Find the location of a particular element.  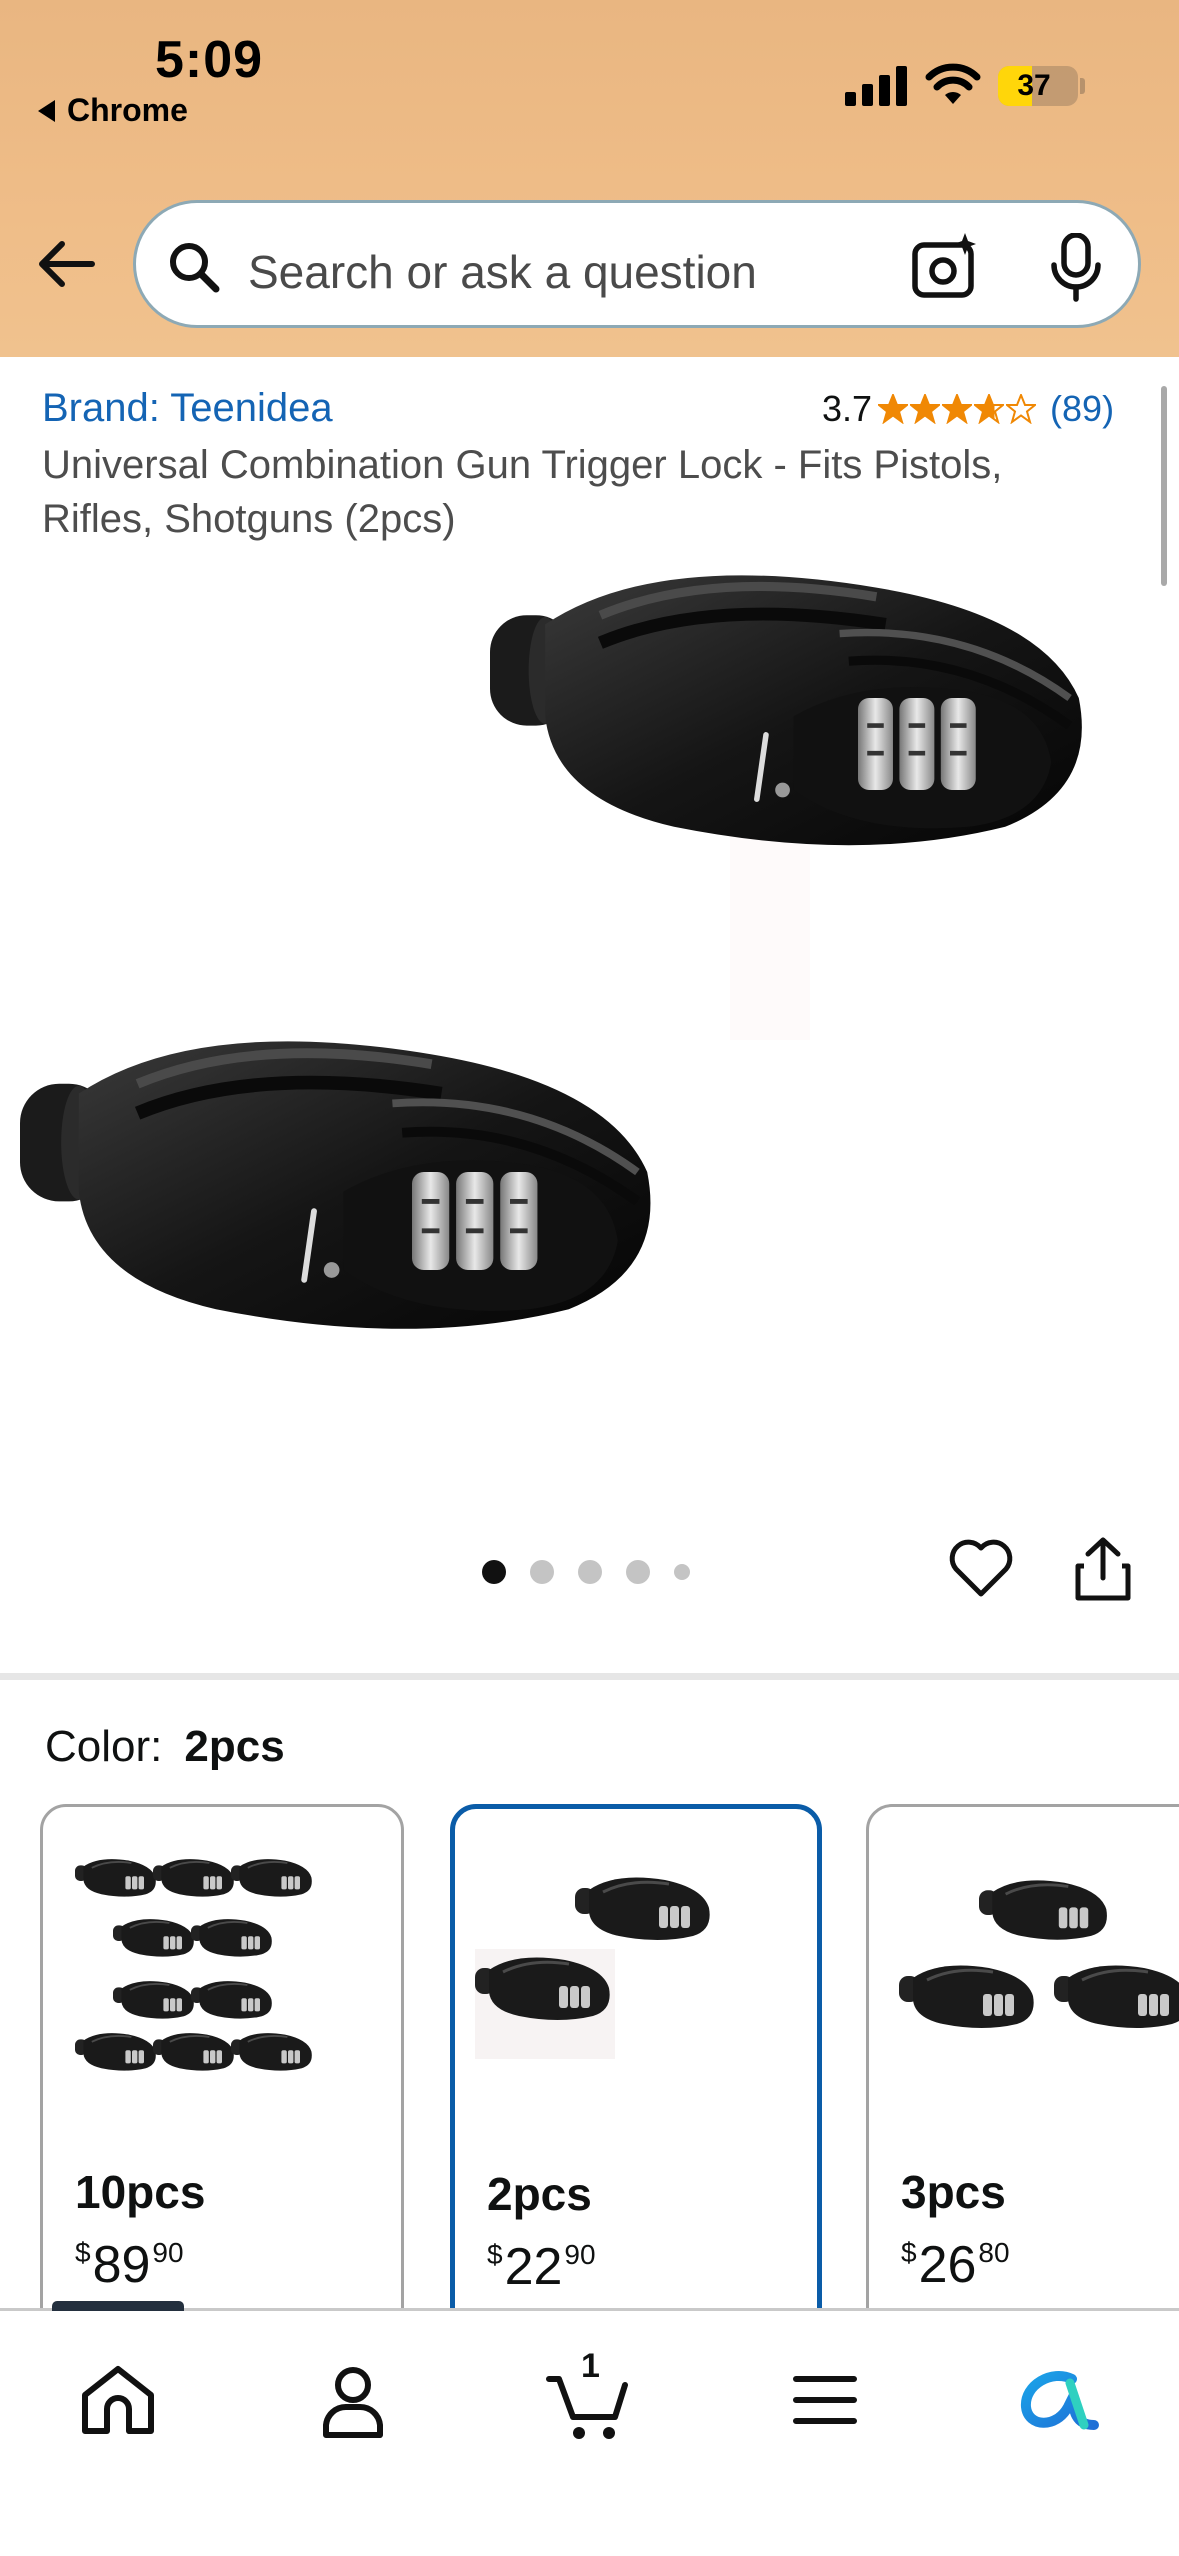

menu-icon is located at coordinates (825, 2400).